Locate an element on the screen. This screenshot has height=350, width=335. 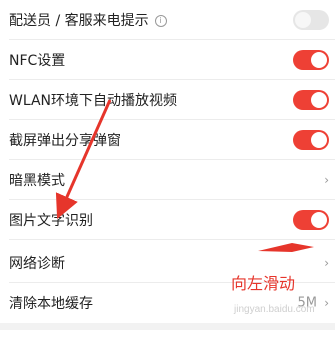
swipe-left-arrow is located at coordinates (286, 247).